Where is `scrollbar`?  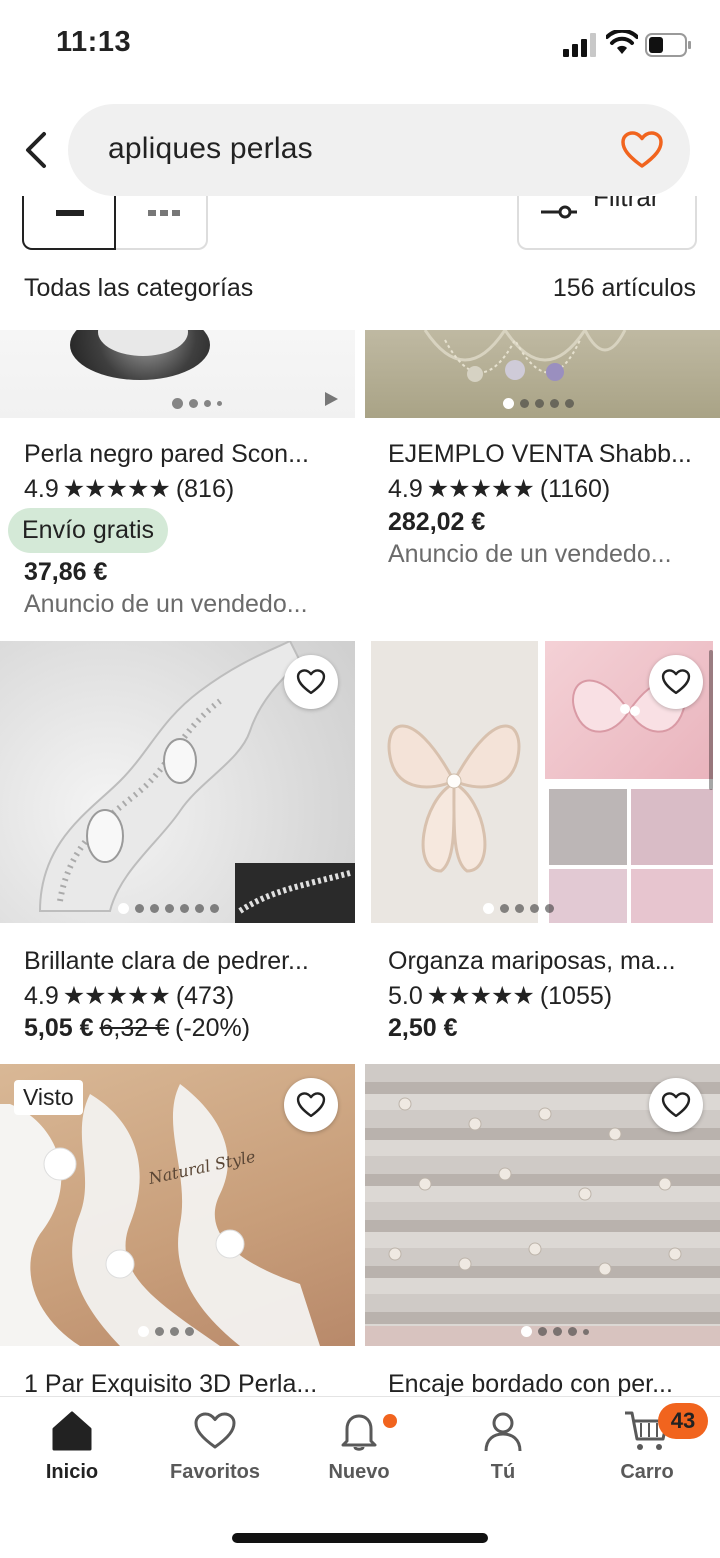
scrollbar is located at coordinates (711, 720).